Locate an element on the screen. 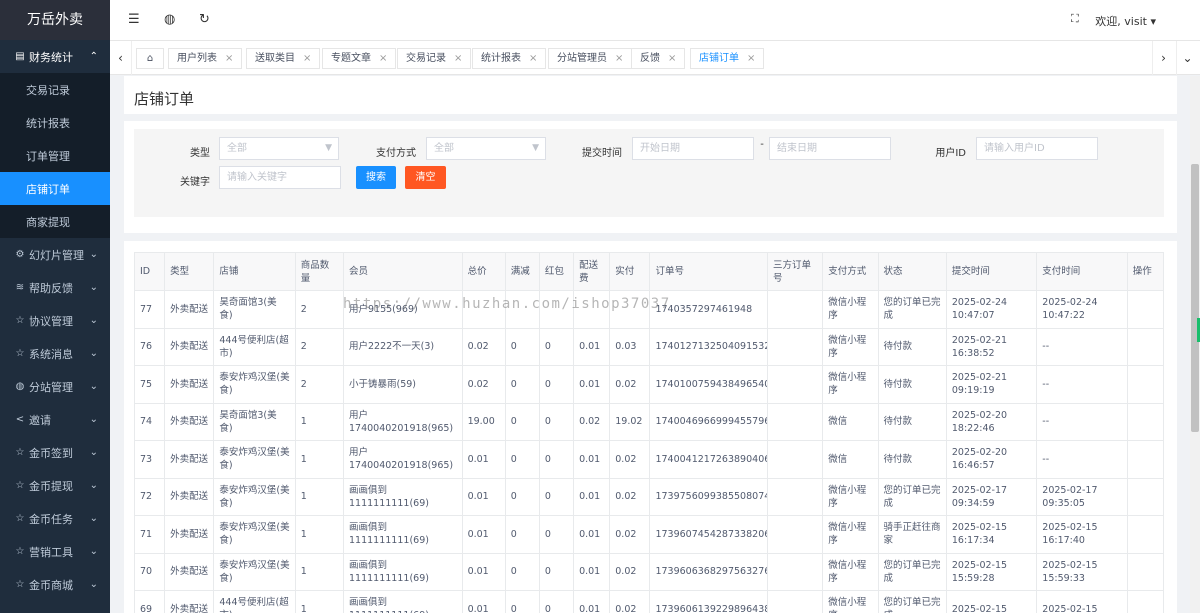 The image size is (1200, 613). type-select: 全部 ▼ is located at coordinates (279, 148).